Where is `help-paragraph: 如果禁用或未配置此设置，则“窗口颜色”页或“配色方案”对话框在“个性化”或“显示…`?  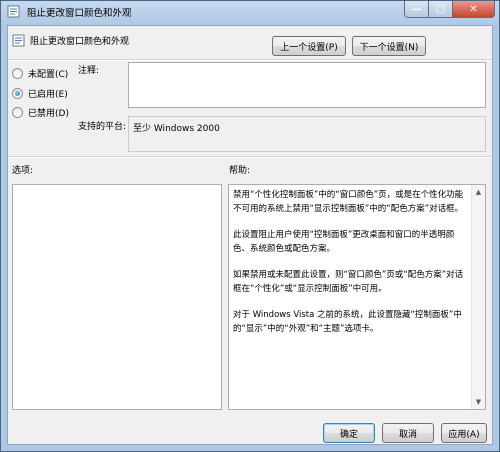 help-paragraph: 如果禁用或未配置此设置，则“窗口颜色”页或“配色方案”对话框在“个性化”或“显示… is located at coordinates (348, 282).